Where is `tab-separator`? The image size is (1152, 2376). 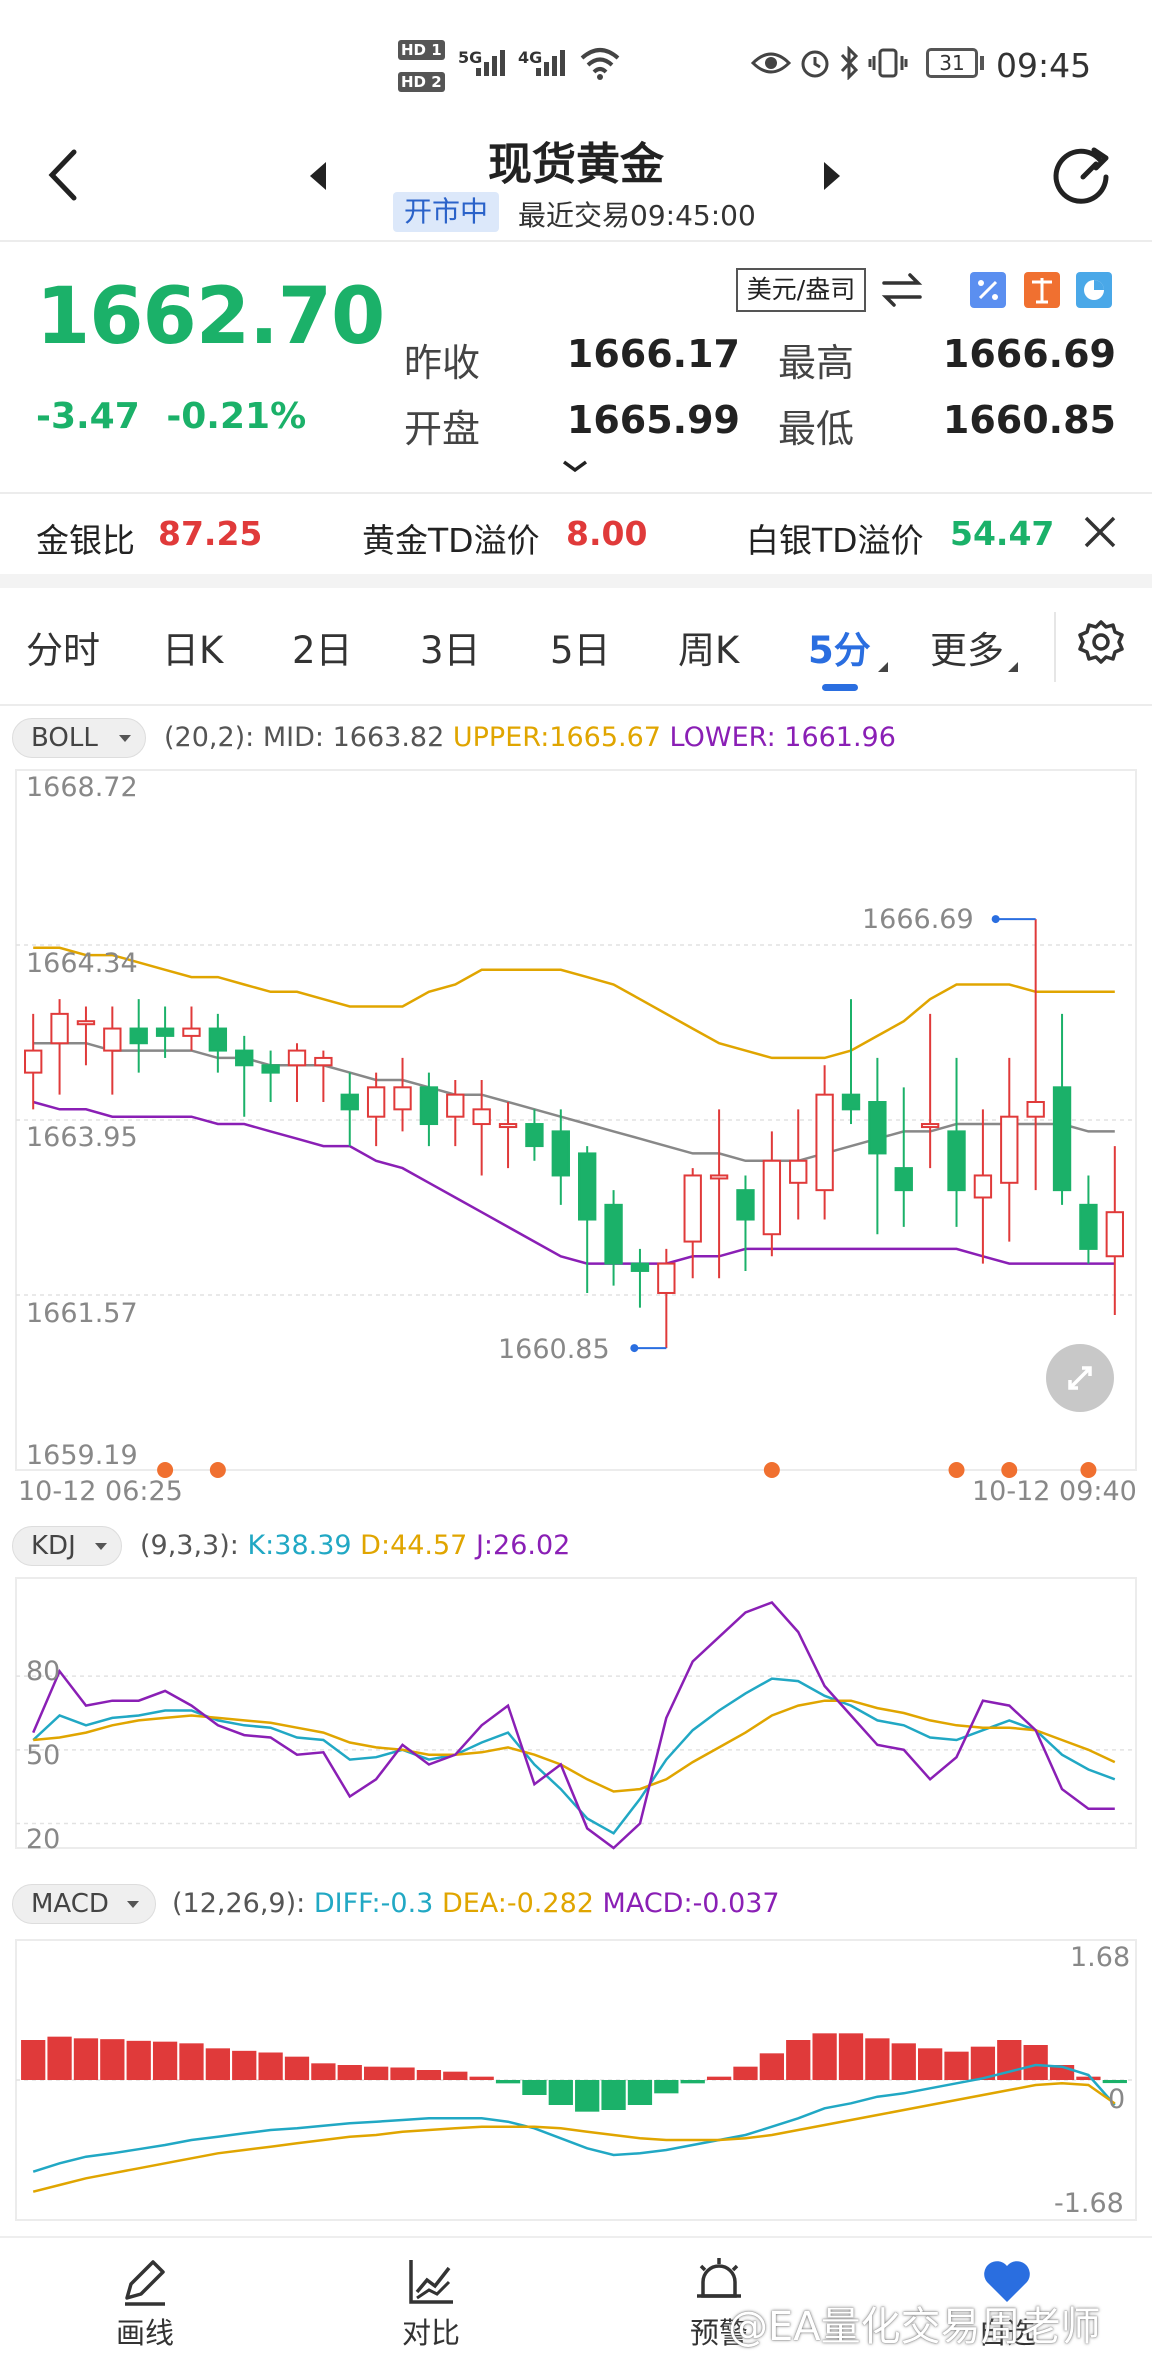
tab-separator is located at coordinates (1055, 647).